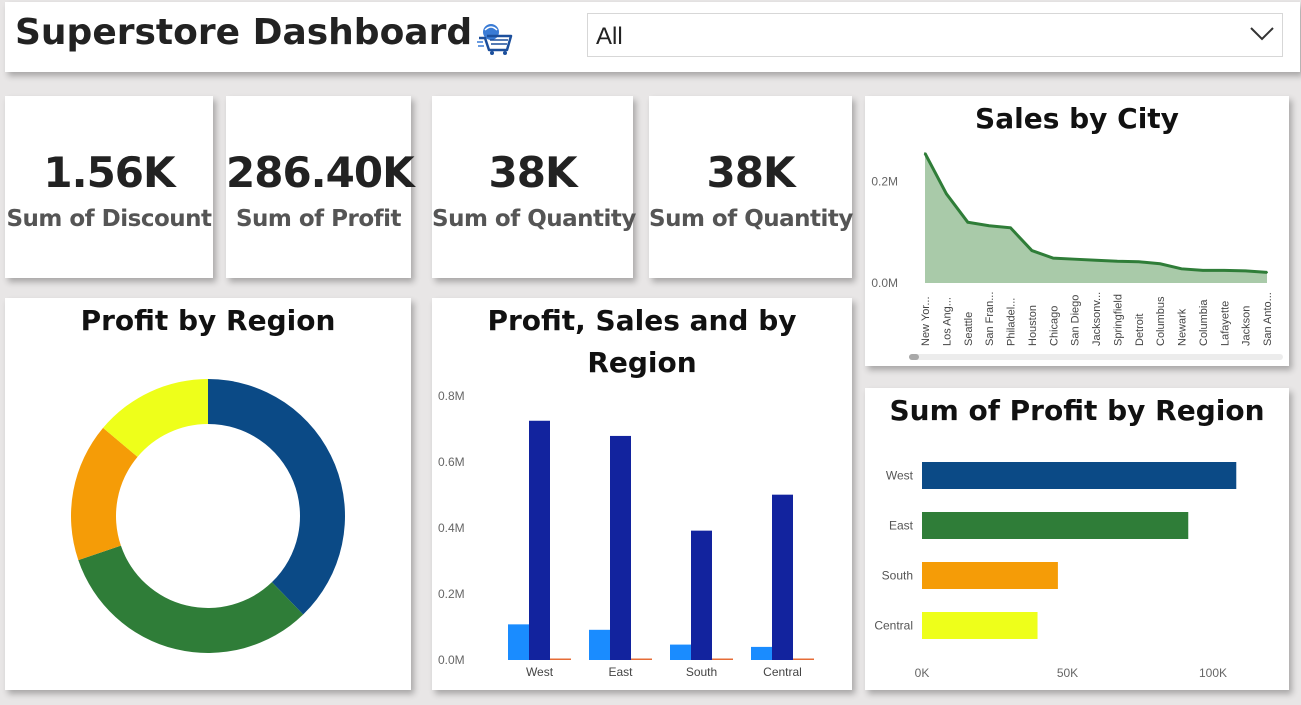  I want to click on hbar-south, so click(990, 575).